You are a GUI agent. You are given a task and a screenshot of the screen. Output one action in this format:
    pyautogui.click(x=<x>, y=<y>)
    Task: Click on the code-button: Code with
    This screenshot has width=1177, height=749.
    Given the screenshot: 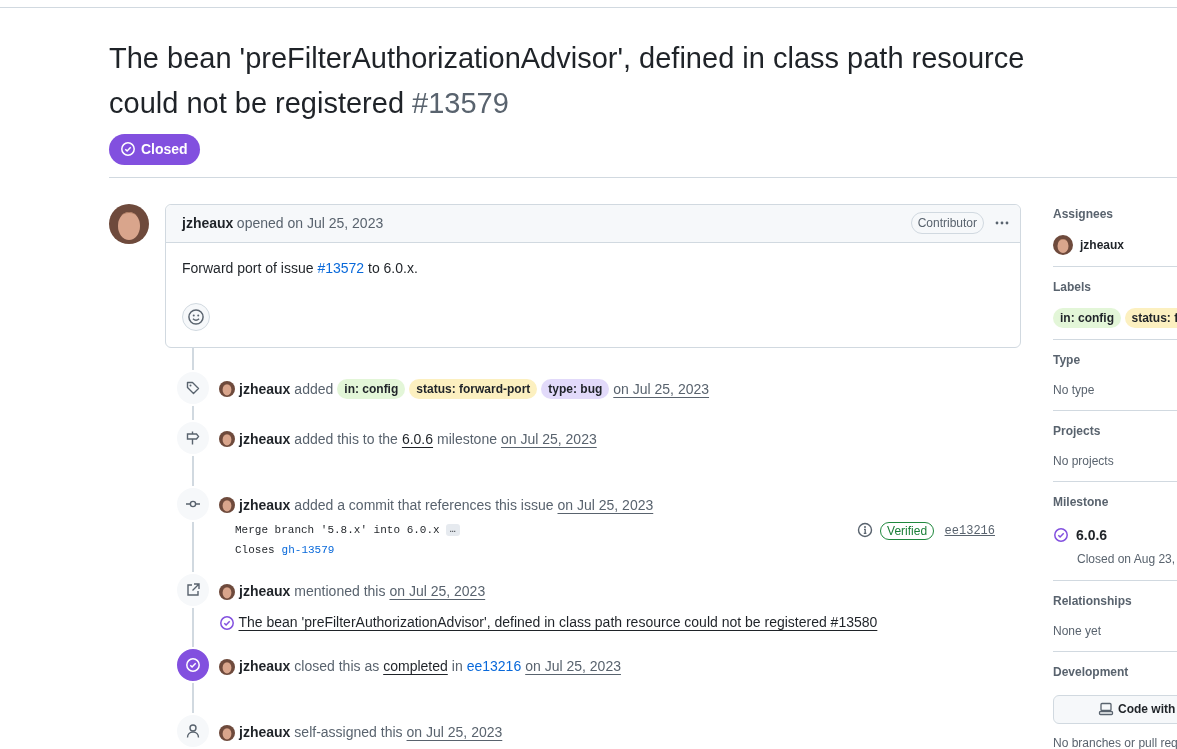 What is the action you would take?
    pyautogui.click(x=1115, y=709)
    